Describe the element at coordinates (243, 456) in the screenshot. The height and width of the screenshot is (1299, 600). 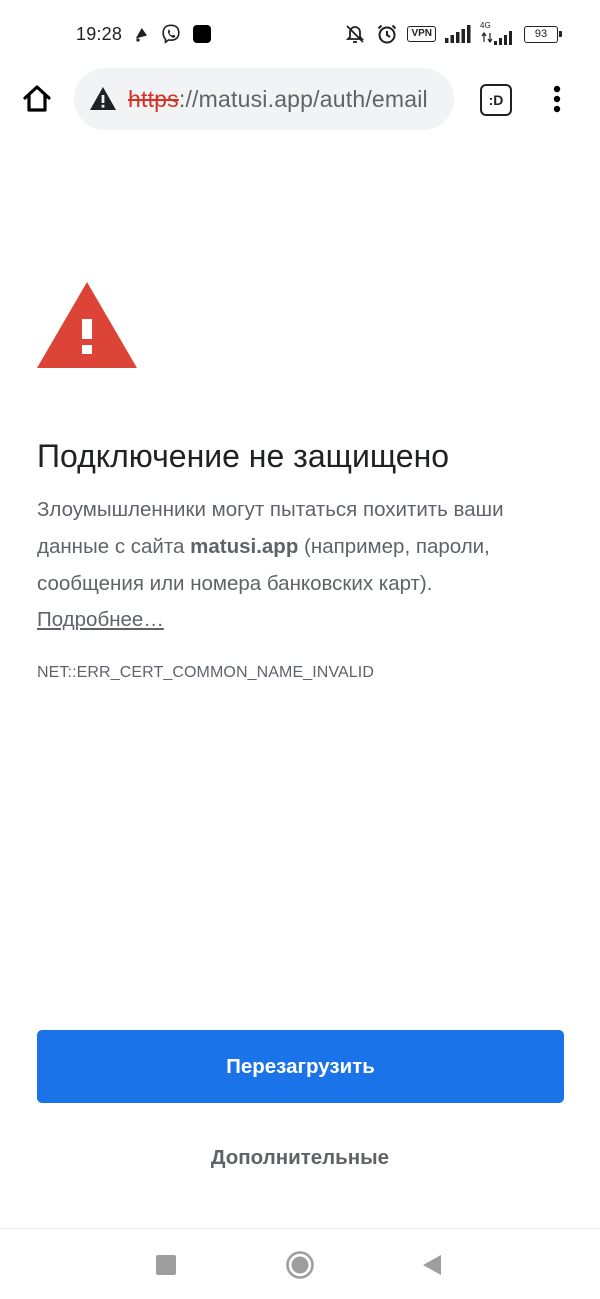
I see `page-title: Подключение не защищено` at that location.